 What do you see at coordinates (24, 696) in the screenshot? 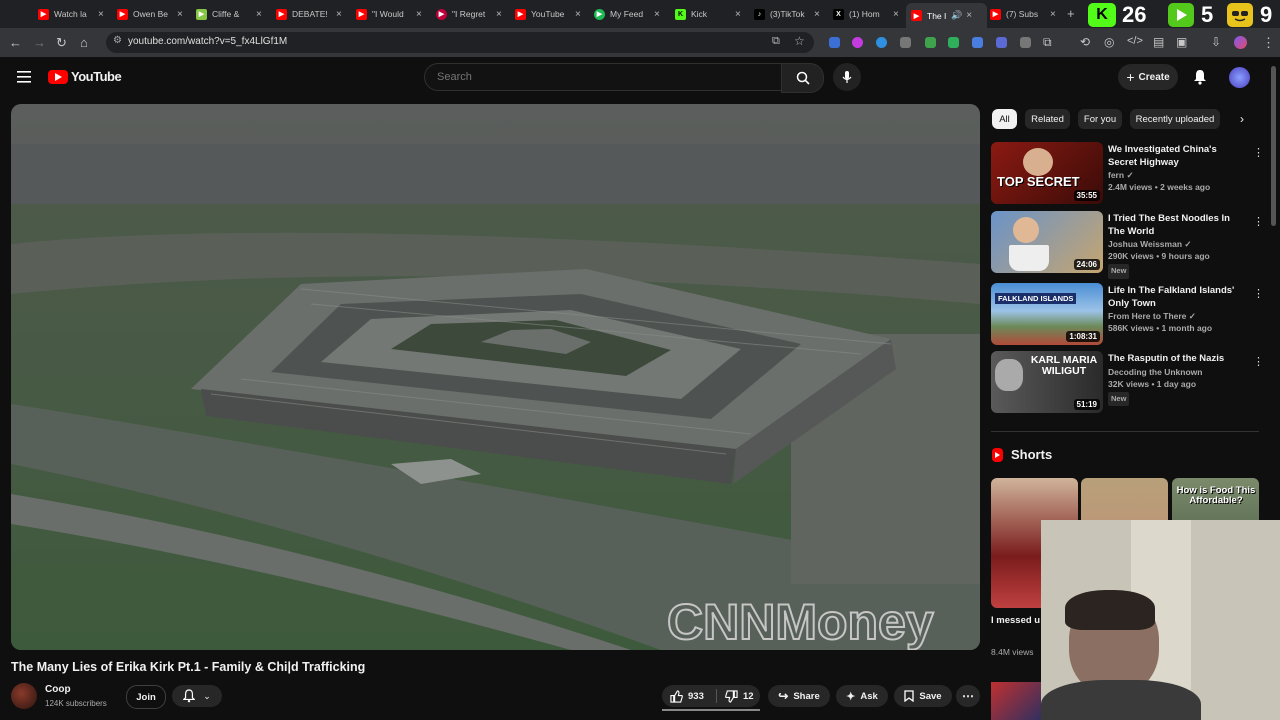
I see `channel-avatar` at bounding box center [24, 696].